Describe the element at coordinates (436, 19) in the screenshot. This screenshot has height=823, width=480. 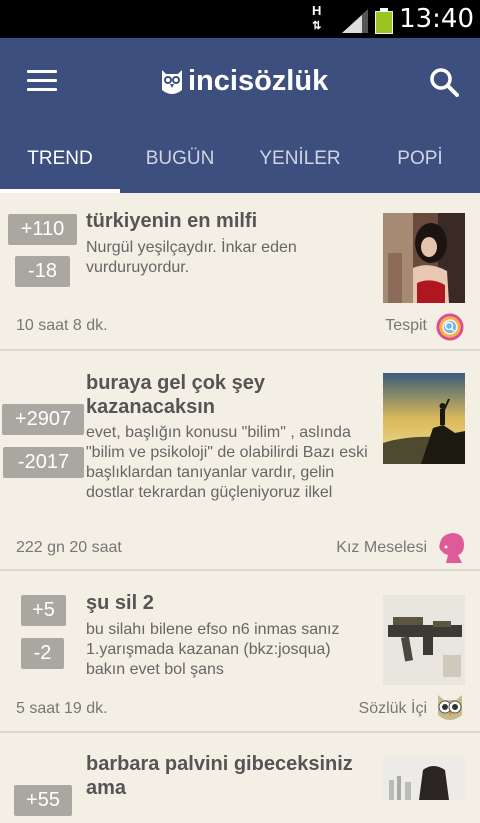
I see `clock: 13:40` at that location.